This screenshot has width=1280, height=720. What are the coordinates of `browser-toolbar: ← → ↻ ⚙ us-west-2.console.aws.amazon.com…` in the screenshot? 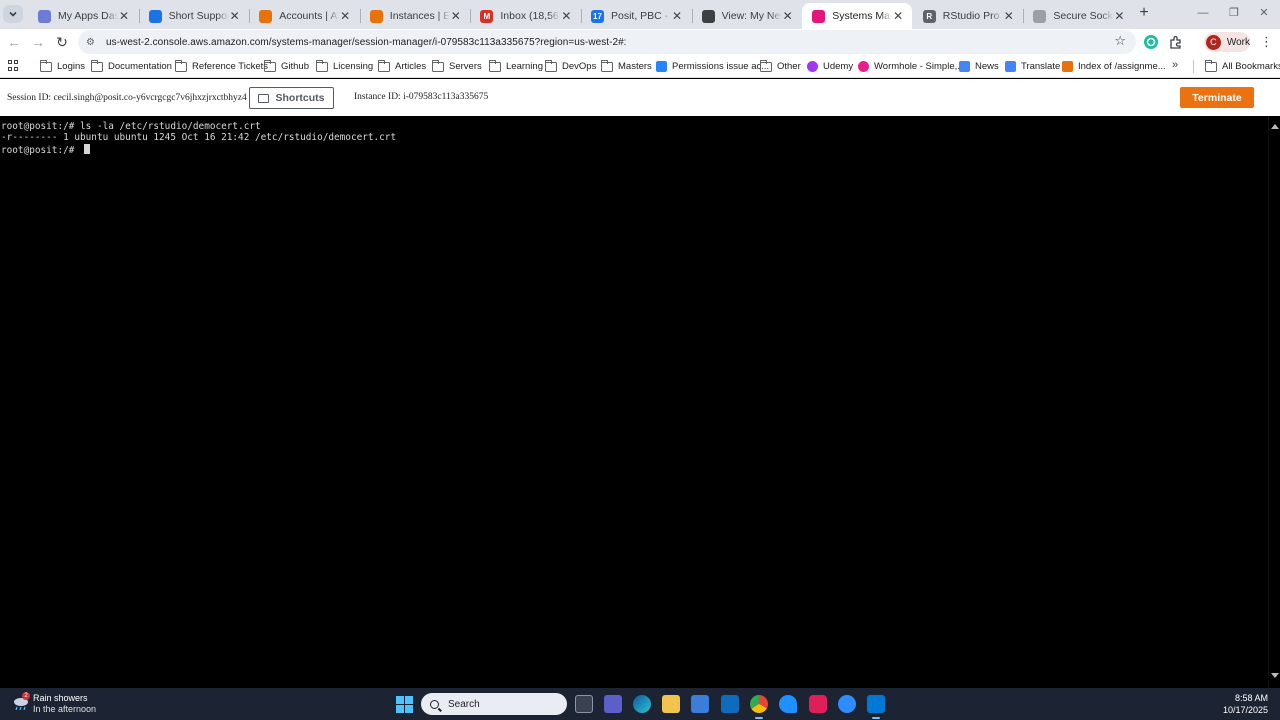 It's located at (640, 42).